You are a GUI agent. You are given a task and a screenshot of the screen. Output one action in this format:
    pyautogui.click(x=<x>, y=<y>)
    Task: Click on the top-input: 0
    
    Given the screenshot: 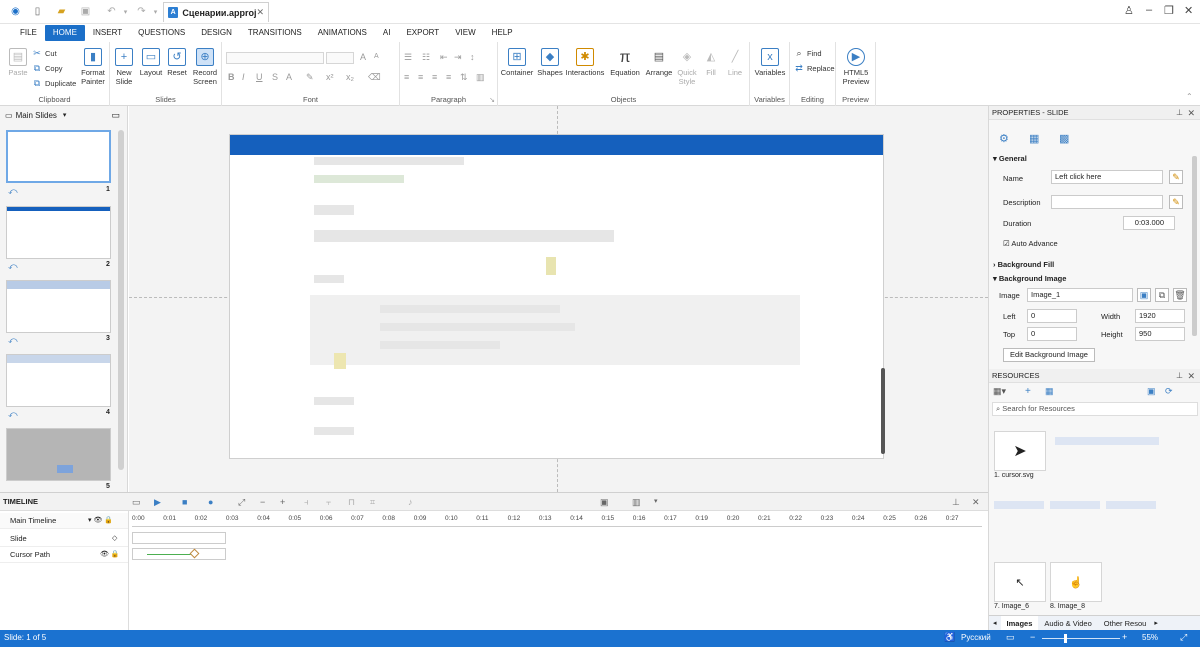 What is the action you would take?
    pyautogui.click(x=1052, y=334)
    